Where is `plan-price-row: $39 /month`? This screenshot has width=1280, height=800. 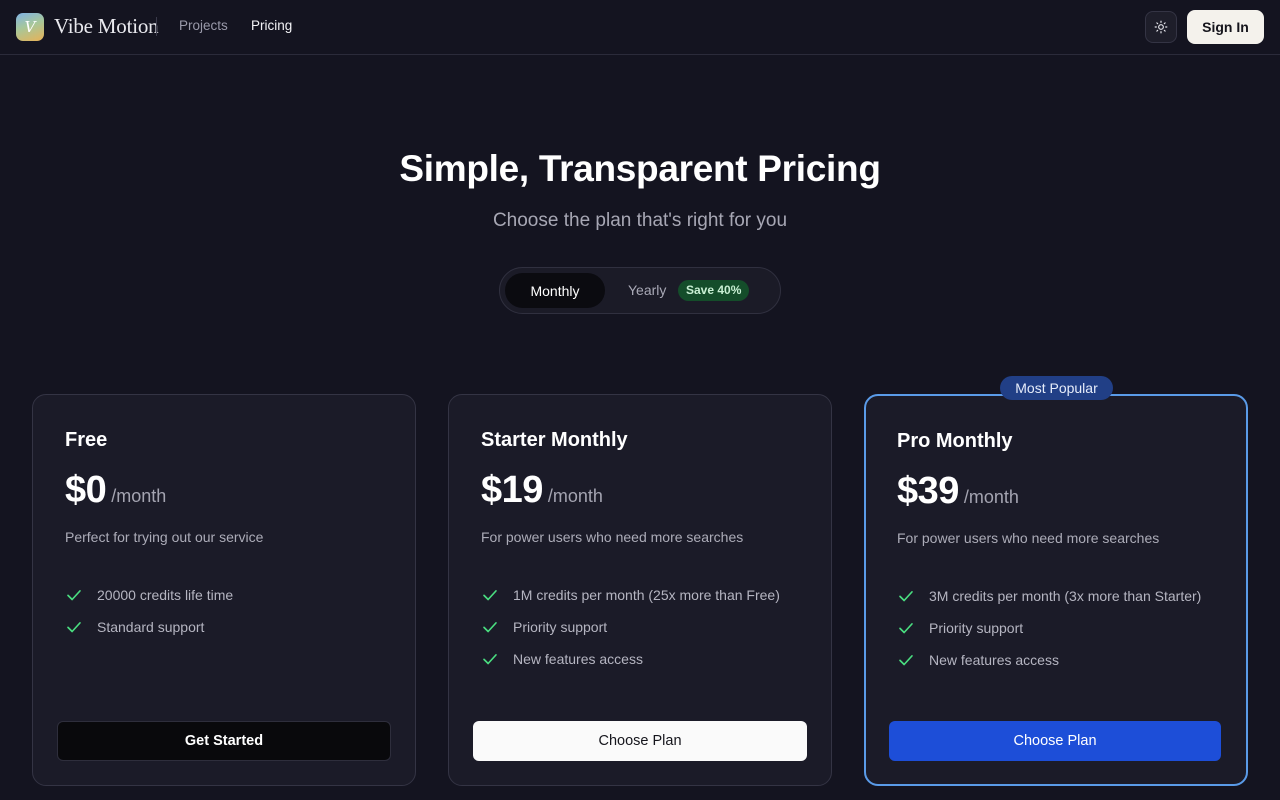 plan-price-row: $39 /month is located at coordinates (958, 491).